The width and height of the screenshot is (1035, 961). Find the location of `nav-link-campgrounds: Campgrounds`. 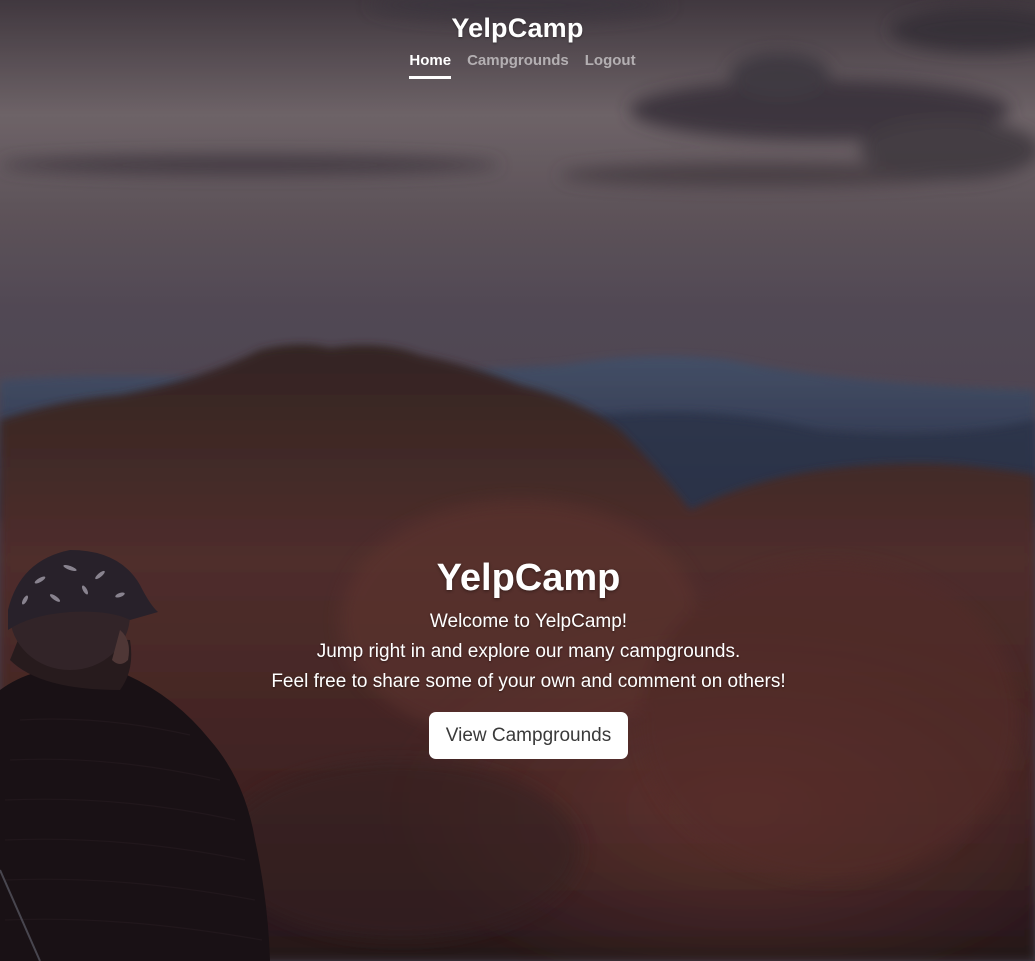

nav-link-campgrounds: Campgrounds is located at coordinates (518, 65).